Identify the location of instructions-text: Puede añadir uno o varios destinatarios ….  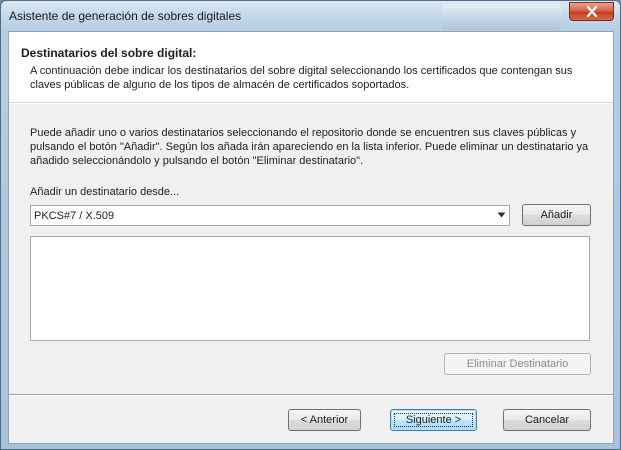
(309, 147).